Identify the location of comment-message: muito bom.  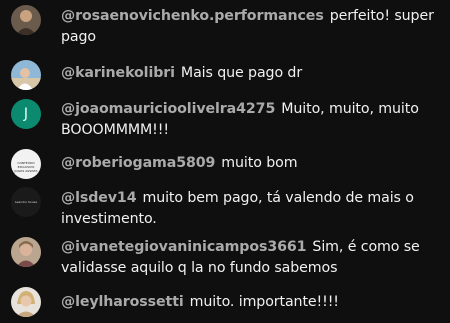
(259, 163).